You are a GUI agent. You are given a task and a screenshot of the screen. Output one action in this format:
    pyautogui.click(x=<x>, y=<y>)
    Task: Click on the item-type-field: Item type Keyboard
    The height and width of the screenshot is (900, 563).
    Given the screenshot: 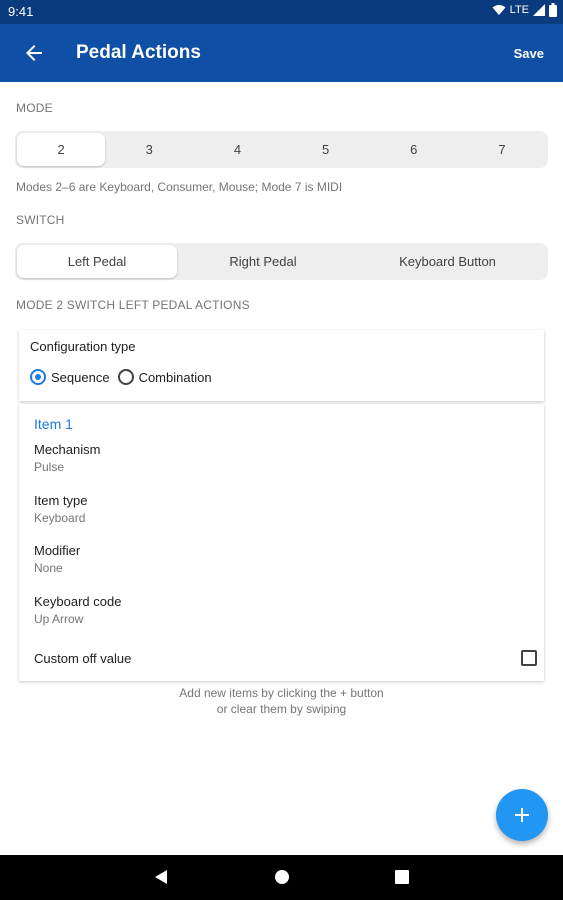 What is the action you would take?
    pyautogui.click(x=60, y=509)
    